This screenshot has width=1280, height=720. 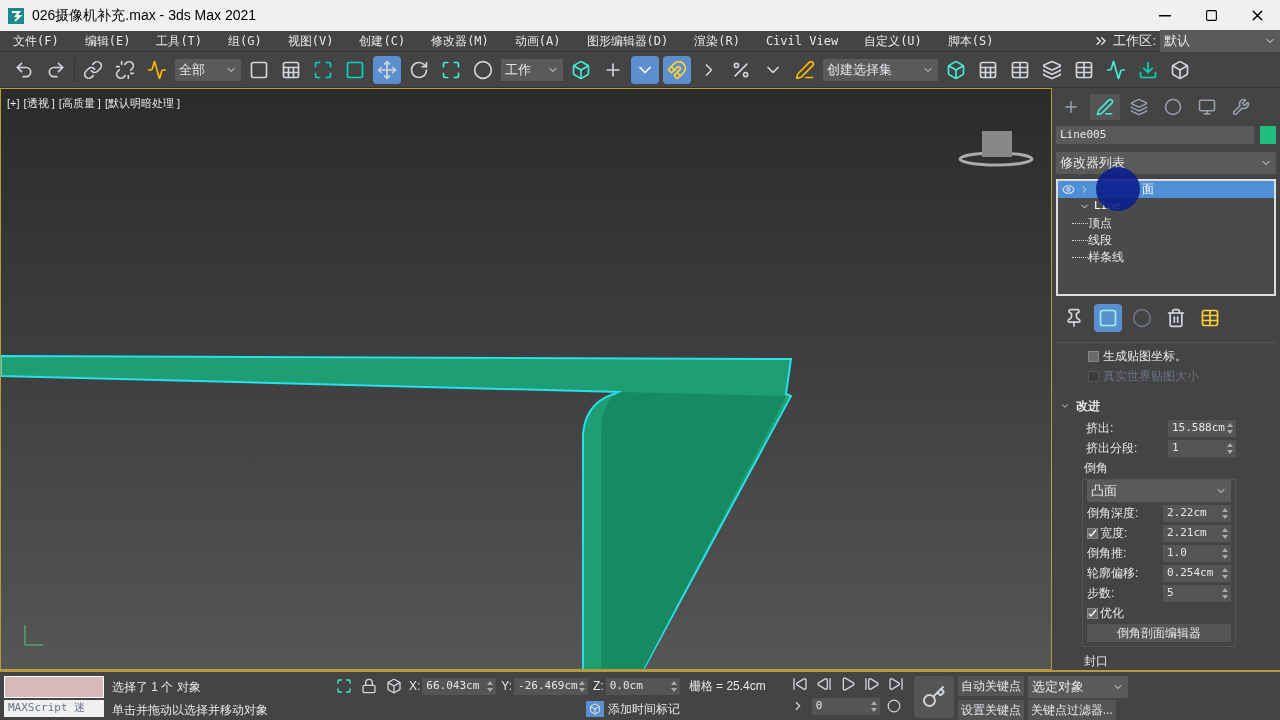 I want to click on group-title: 倒角, so click(x=1096, y=468).